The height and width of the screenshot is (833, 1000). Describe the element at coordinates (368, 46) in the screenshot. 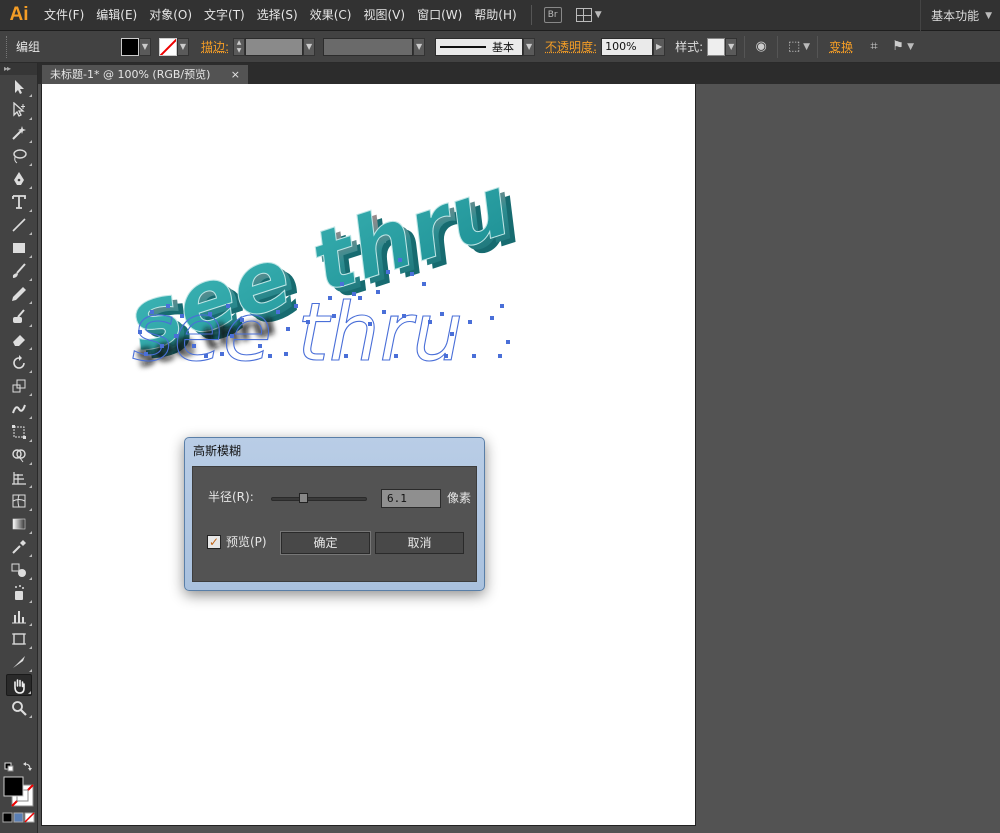

I see `variable-width-profile` at that location.